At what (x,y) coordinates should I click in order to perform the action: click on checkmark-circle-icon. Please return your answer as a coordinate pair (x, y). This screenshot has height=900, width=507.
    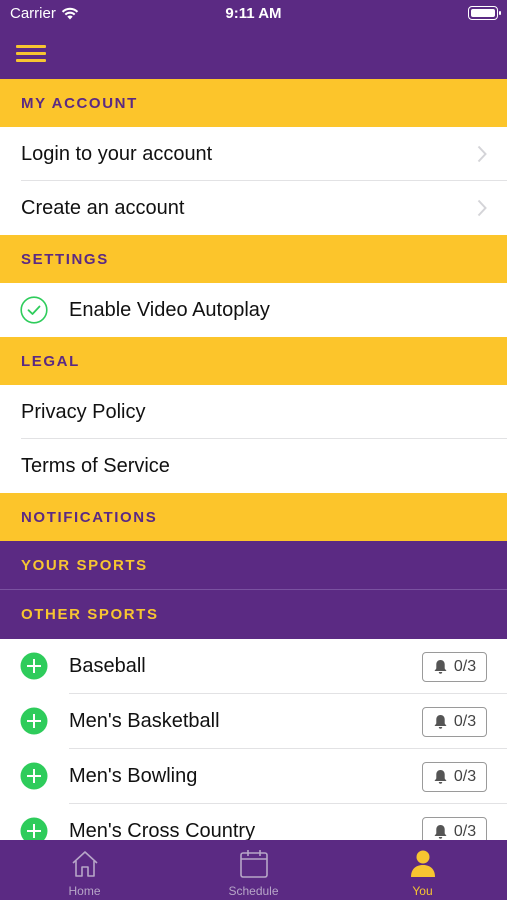
    Looking at the image, I should click on (34, 310).